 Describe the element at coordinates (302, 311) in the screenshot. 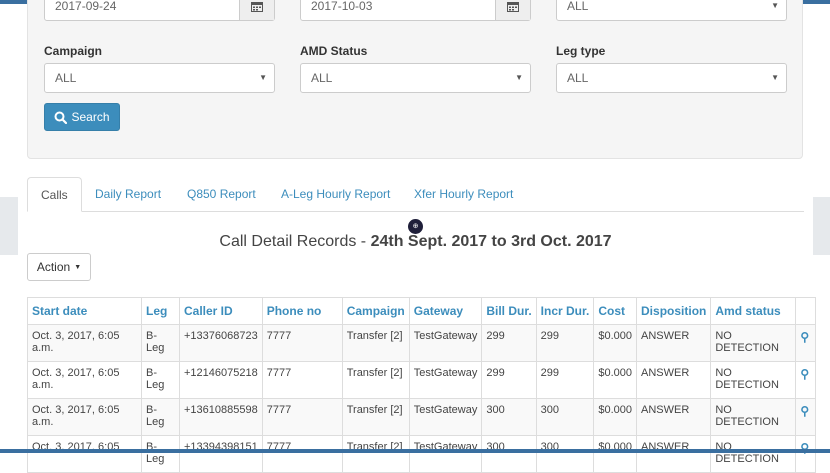

I see `column-header: Phone no` at that location.